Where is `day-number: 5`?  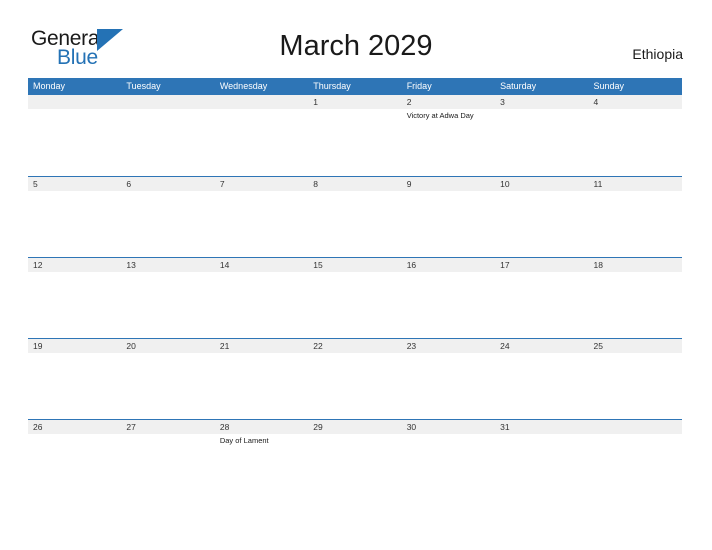
day-number: 5 is located at coordinates (35, 184).